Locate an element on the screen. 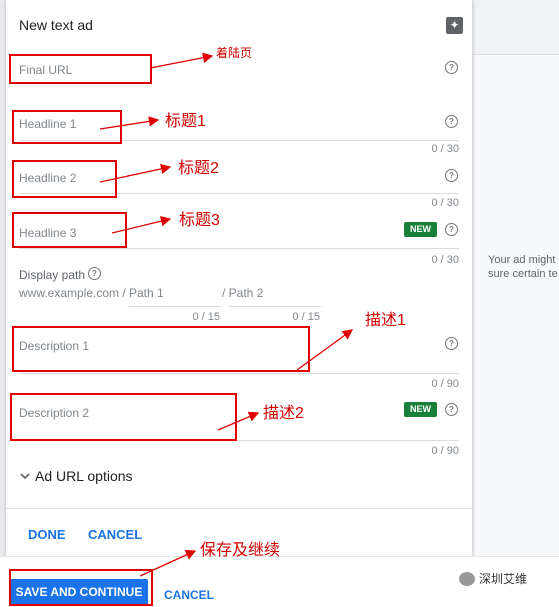 The height and width of the screenshot is (607, 559). annotation-headline1: 标题1 is located at coordinates (185, 121).